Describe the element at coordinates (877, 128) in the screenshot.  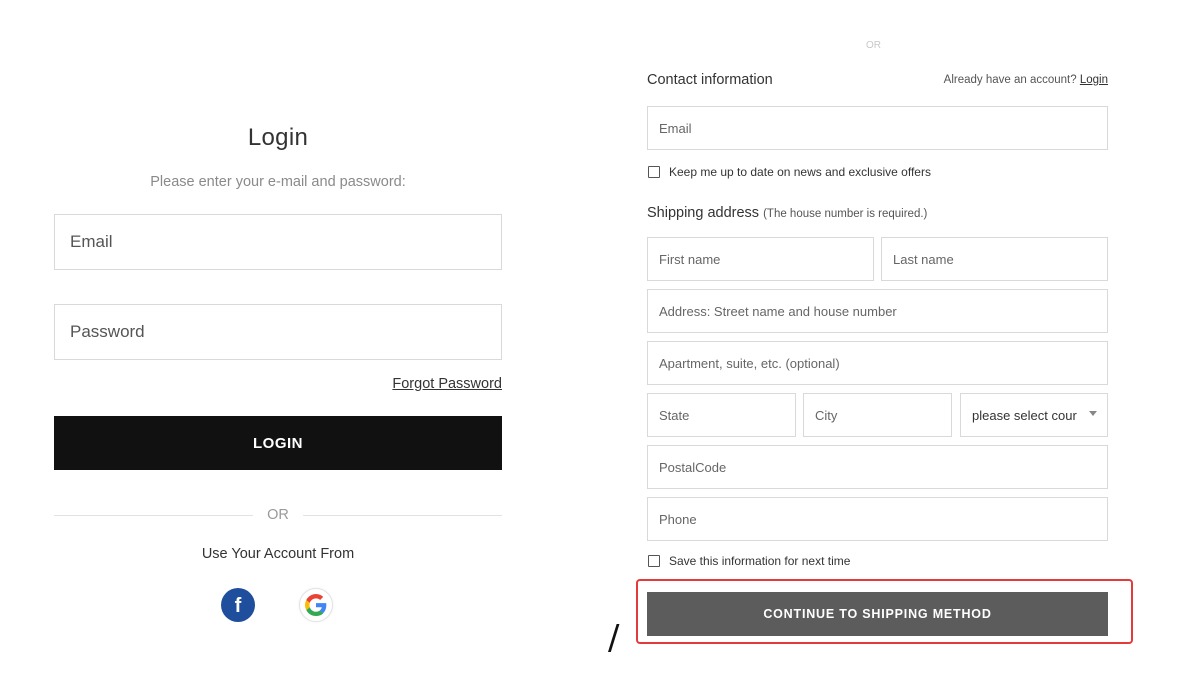
I see `checkout-email-input` at that location.